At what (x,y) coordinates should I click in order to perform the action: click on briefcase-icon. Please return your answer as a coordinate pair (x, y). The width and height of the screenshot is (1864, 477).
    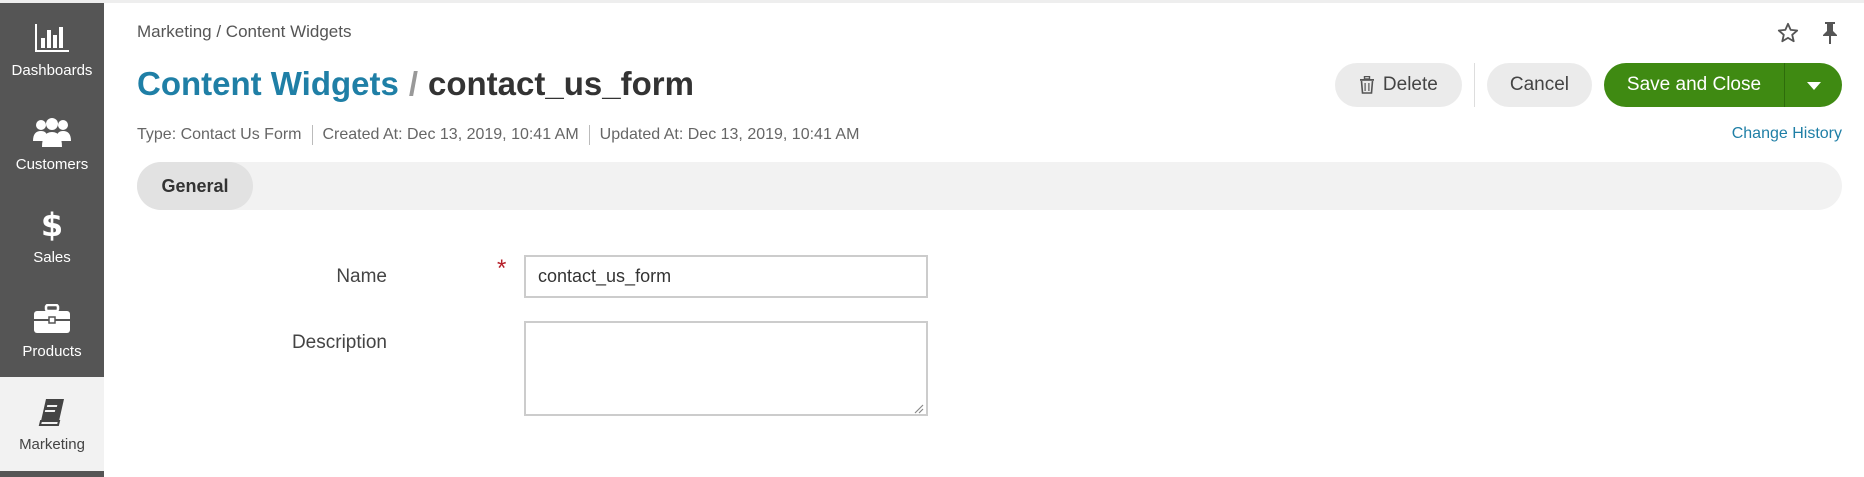
    Looking at the image, I should click on (52, 319).